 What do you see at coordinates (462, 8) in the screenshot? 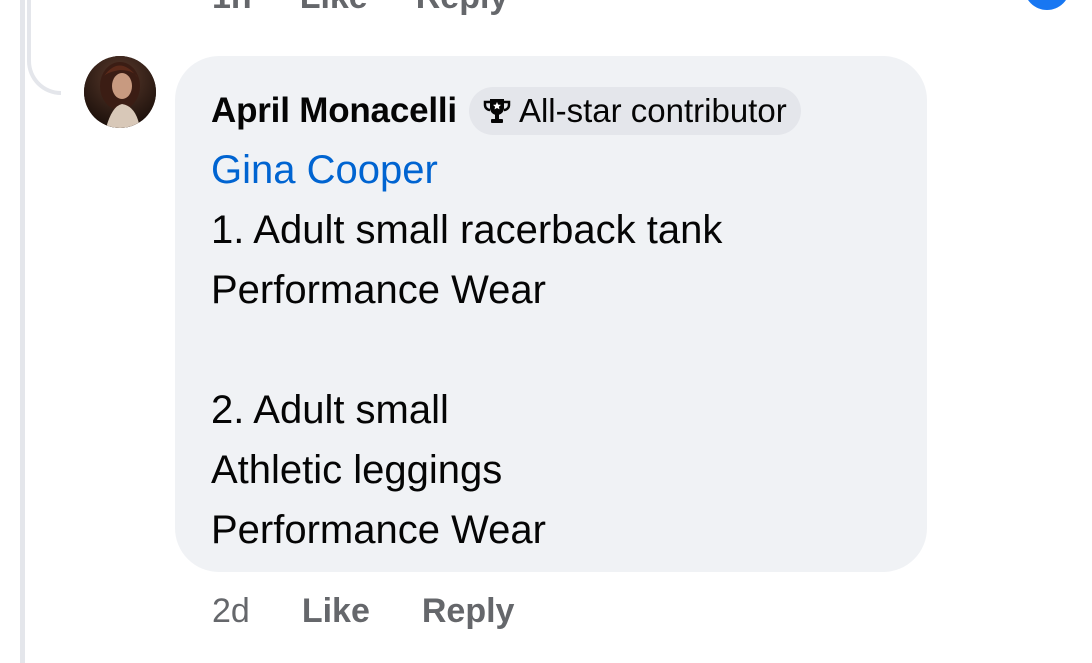
I see `previous-reply-button: Reply` at bounding box center [462, 8].